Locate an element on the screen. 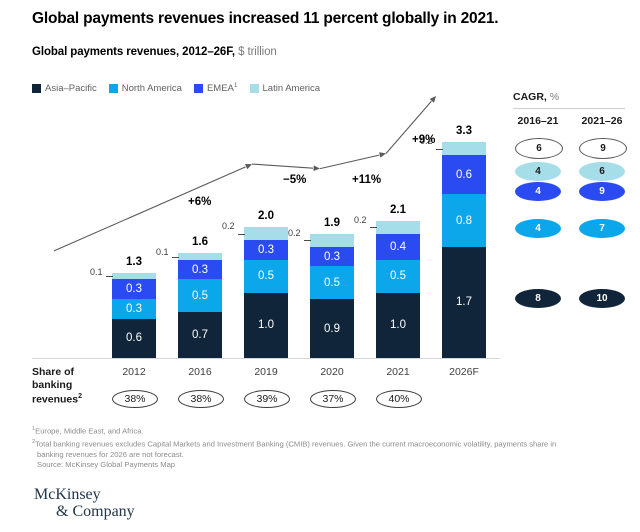 Image resolution: width=640 pixels, height=532 pixels. footnote-line: Source: McKinsey Global Payments Map is located at coordinates (325, 465).